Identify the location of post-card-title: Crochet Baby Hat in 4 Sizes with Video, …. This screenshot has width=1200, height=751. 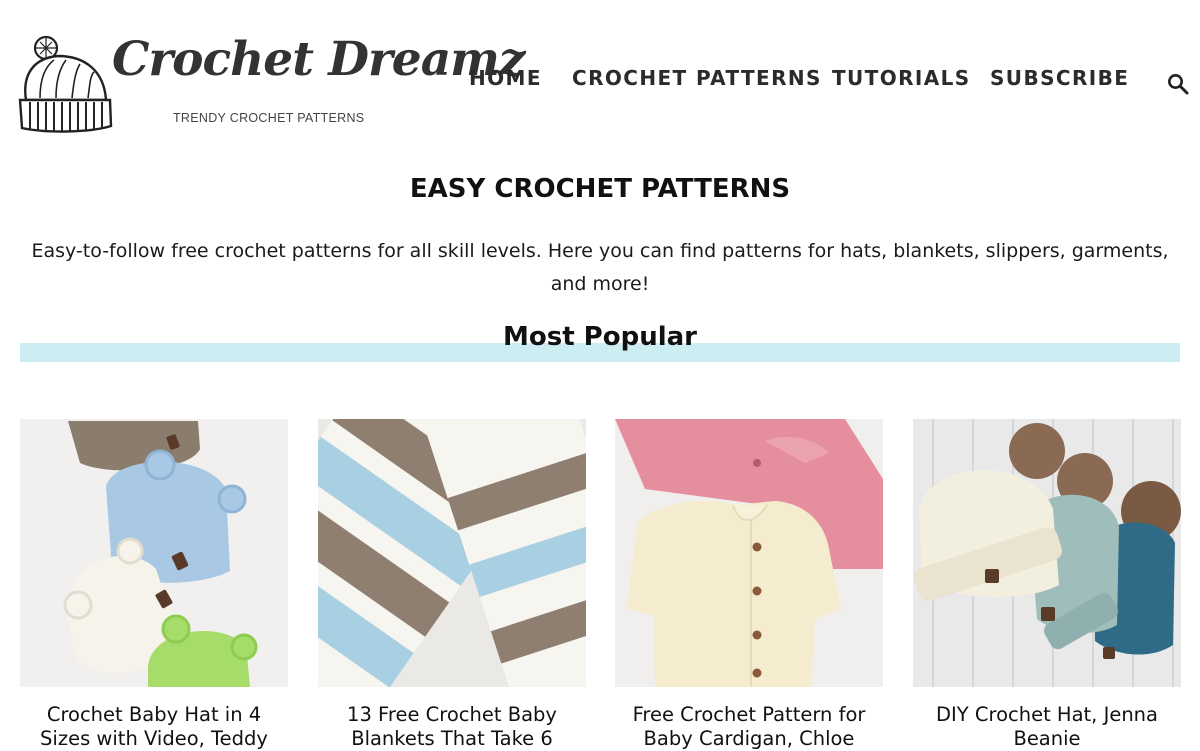
(154, 726).